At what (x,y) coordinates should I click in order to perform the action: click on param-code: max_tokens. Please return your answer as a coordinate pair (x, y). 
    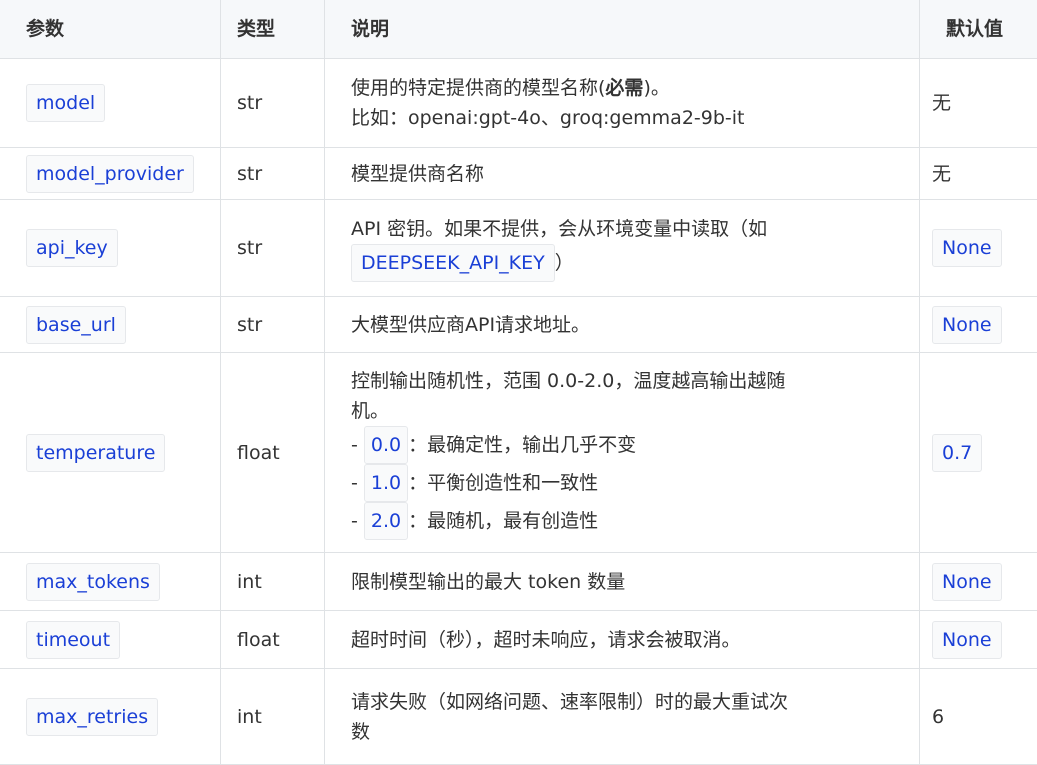
    Looking at the image, I should click on (93, 582).